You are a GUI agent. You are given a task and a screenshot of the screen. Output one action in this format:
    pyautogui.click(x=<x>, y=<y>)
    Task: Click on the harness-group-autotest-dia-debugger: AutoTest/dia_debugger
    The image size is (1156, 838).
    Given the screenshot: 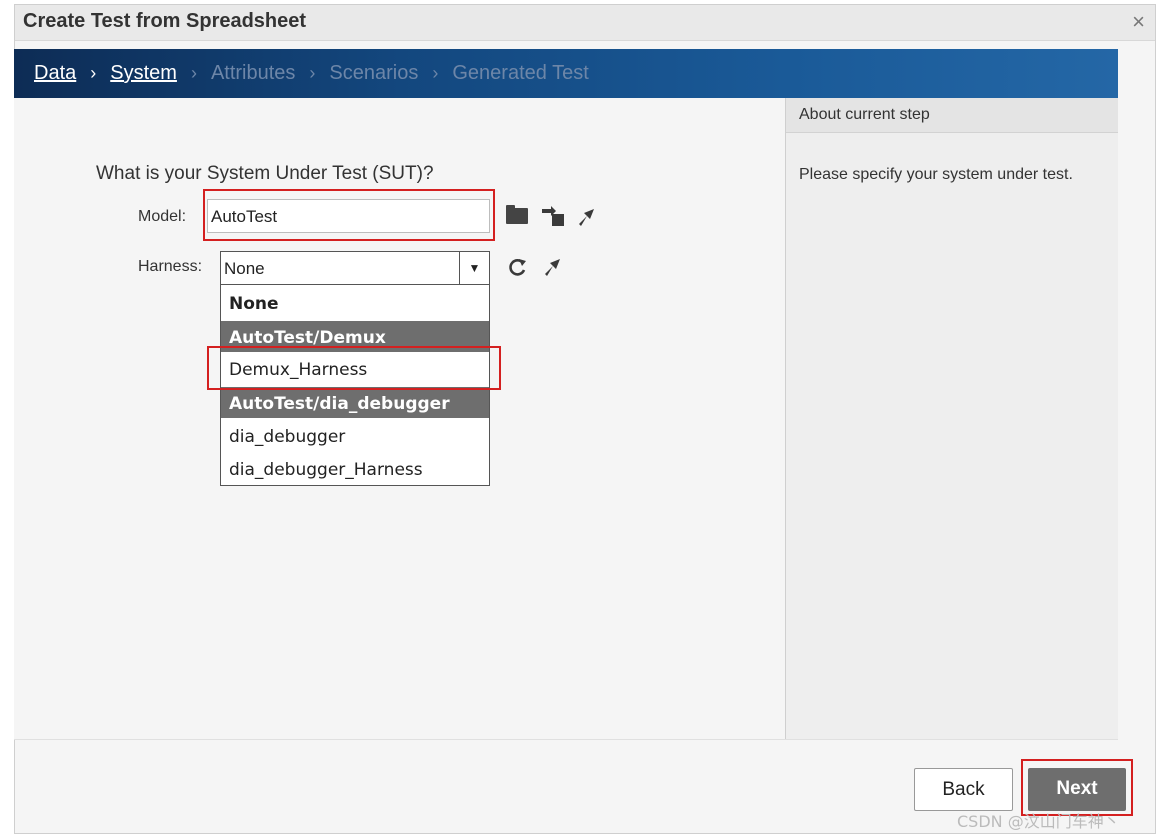 What is the action you would take?
    pyautogui.click(x=355, y=402)
    